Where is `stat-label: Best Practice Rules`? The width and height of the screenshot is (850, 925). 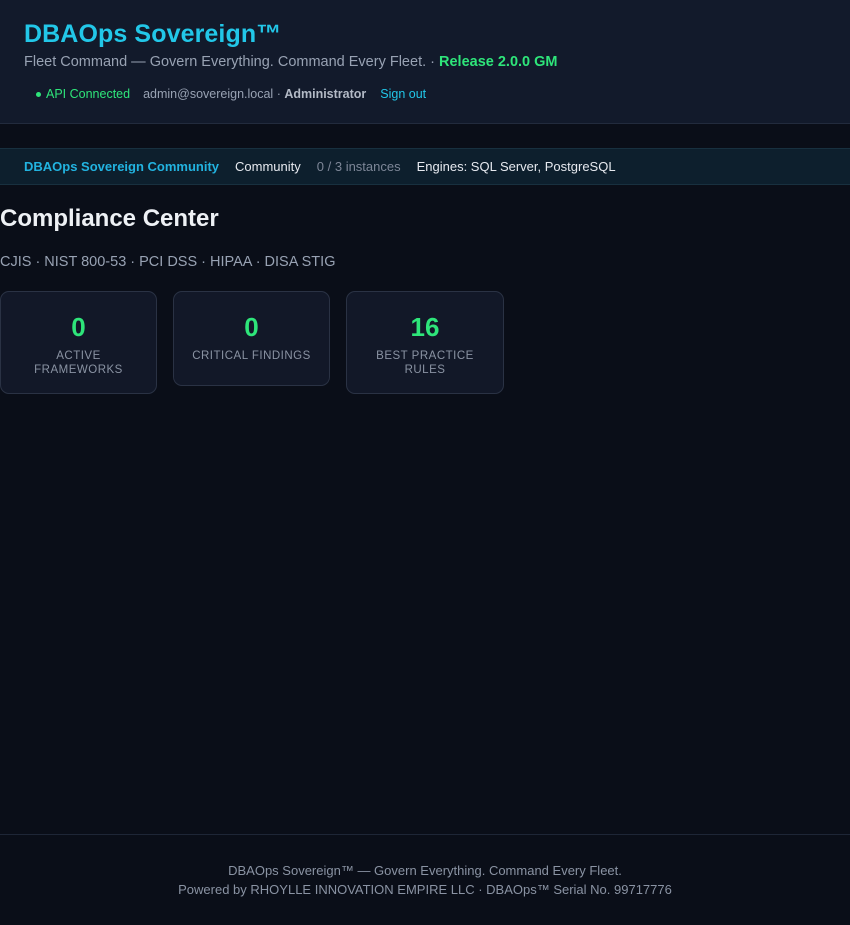 stat-label: Best Practice Rules is located at coordinates (425, 363).